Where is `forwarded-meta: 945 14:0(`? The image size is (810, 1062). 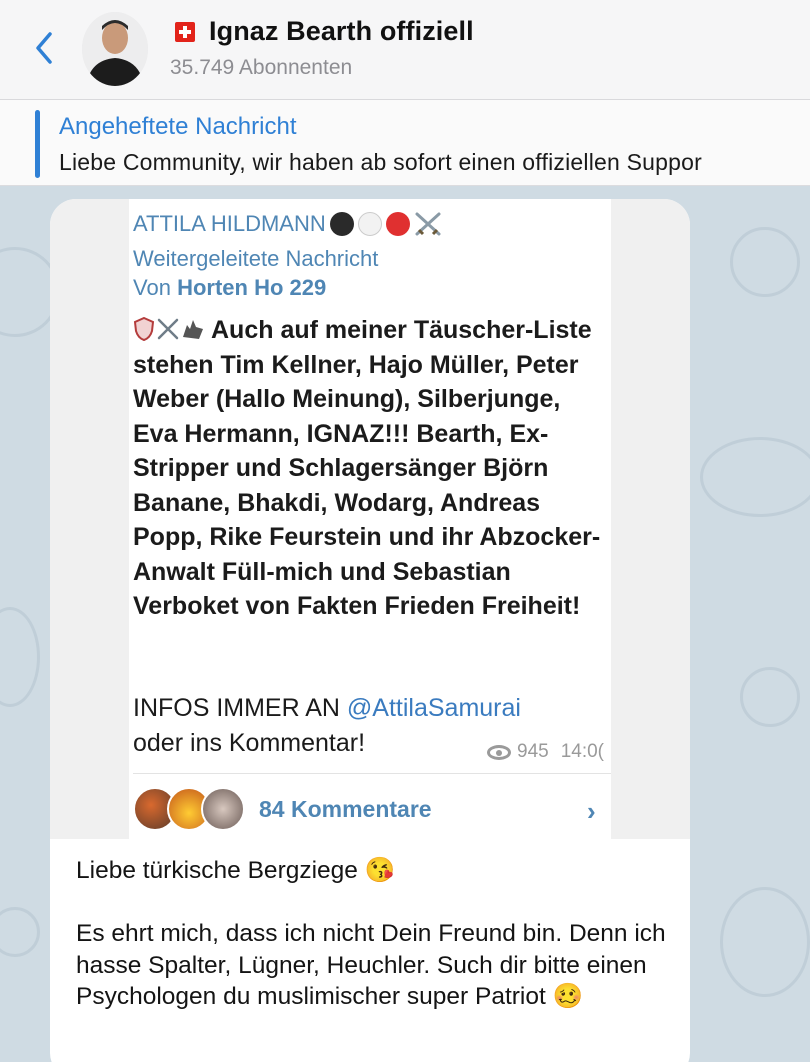
forwarded-meta: 945 14:0( is located at coordinates (545, 752).